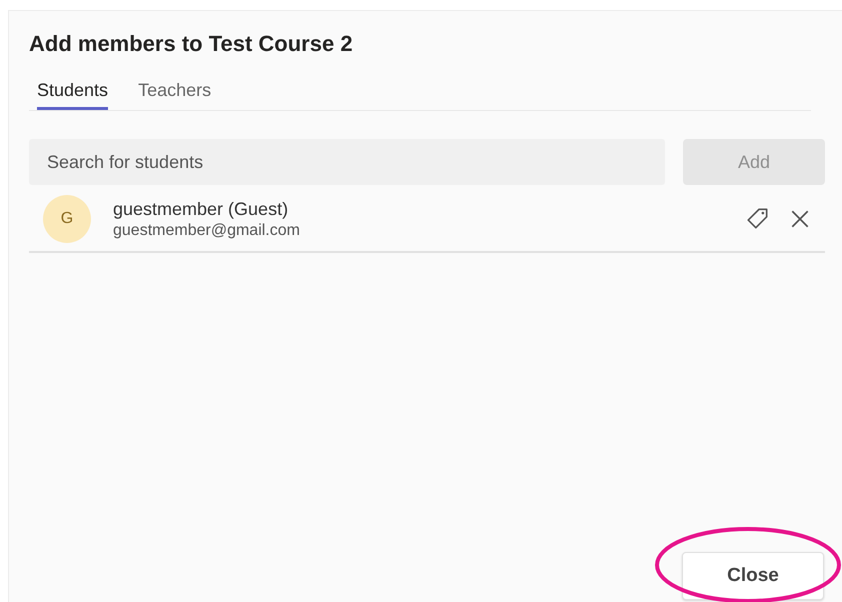 The image size is (842, 602). Describe the element at coordinates (207, 230) in the screenshot. I see `member-email: guestmember@gmail.com` at that location.